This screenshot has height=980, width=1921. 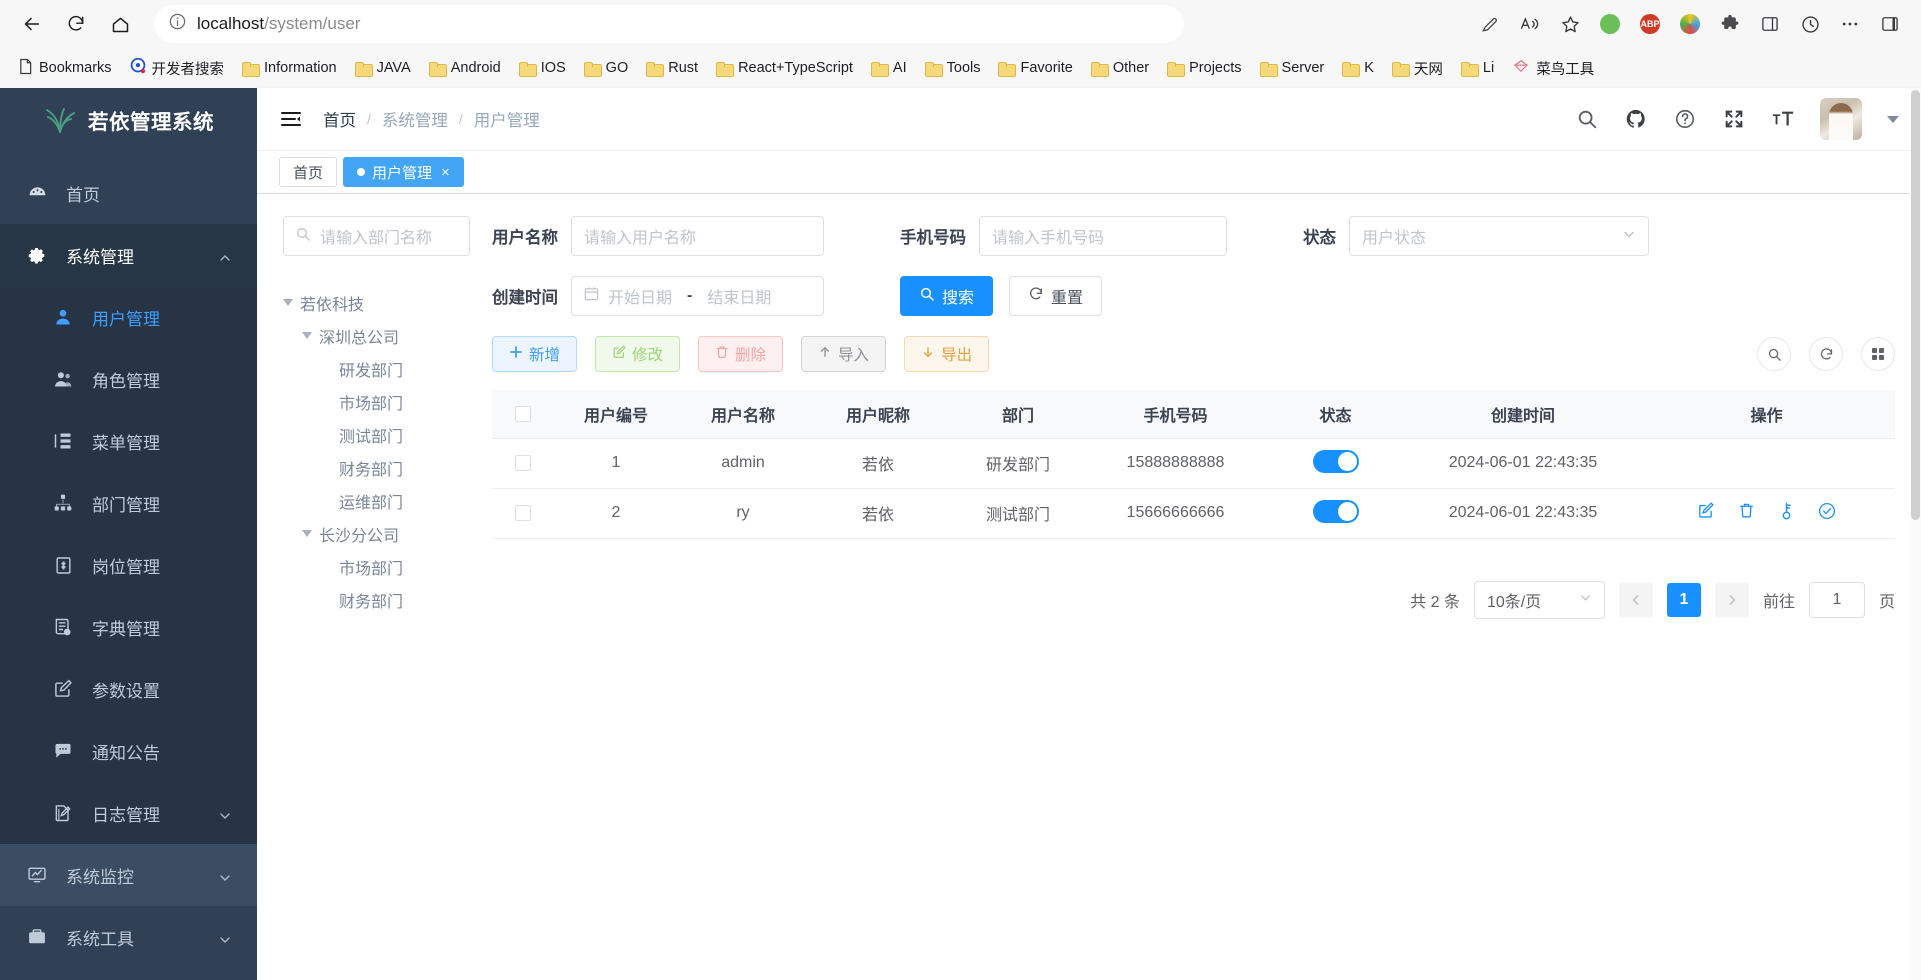 What do you see at coordinates (128, 441) in the screenshot?
I see `sidebar-item-menu-management: 菜单管理` at bounding box center [128, 441].